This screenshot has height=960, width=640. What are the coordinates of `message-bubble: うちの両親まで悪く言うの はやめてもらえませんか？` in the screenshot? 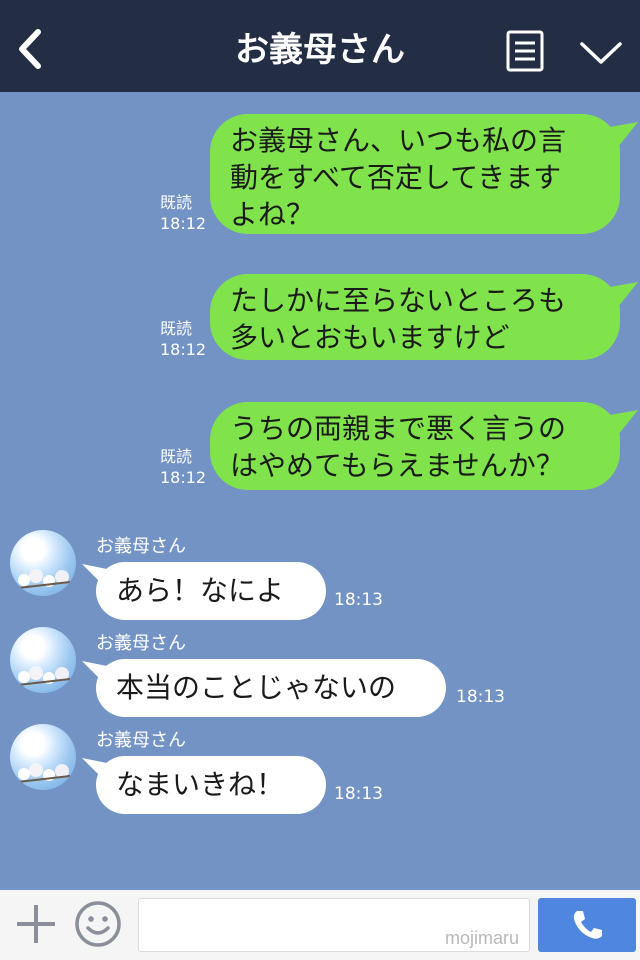 It's located at (415, 446).